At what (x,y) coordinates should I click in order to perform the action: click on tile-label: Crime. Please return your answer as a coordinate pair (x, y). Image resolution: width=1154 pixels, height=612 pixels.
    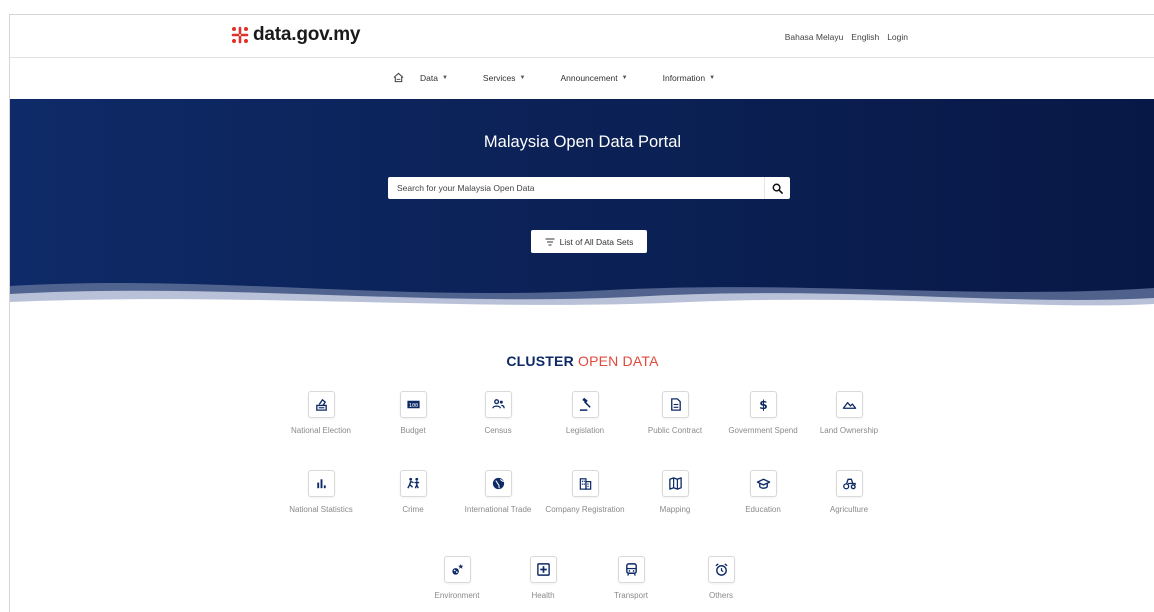
    Looking at the image, I should click on (413, 509).